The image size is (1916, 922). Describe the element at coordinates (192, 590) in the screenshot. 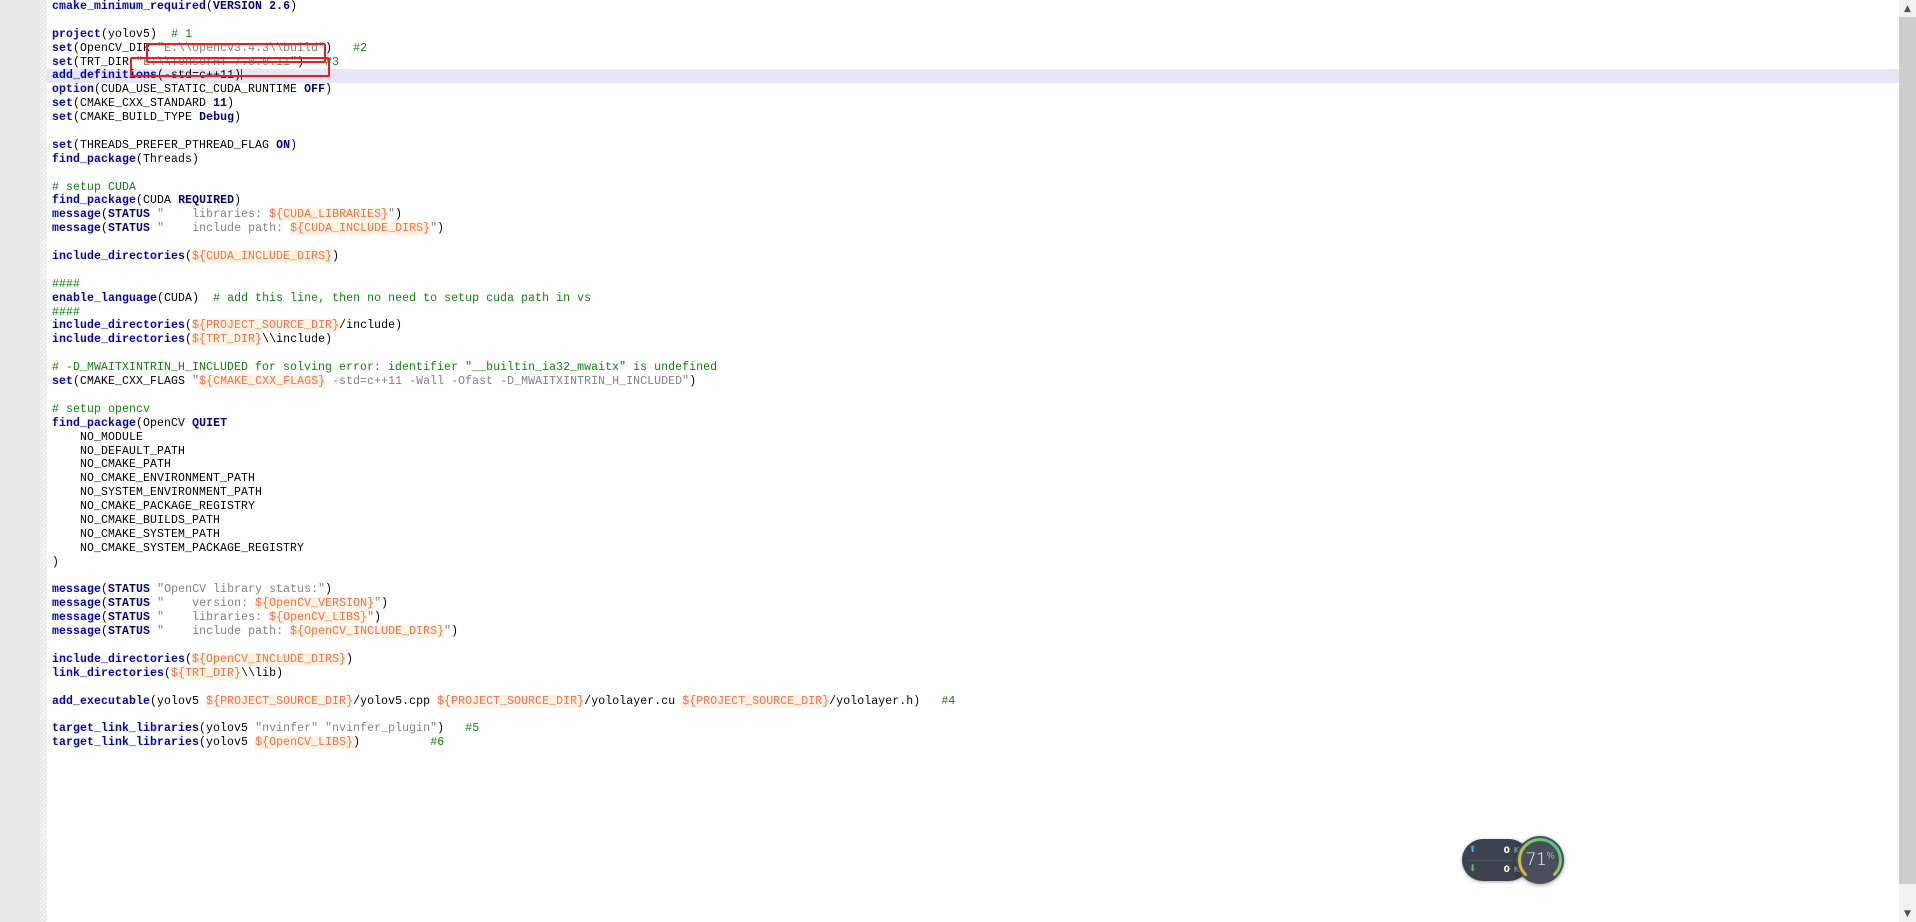

I see `code-line-text: message(STATUS "OpenCV library status:")` at that location.